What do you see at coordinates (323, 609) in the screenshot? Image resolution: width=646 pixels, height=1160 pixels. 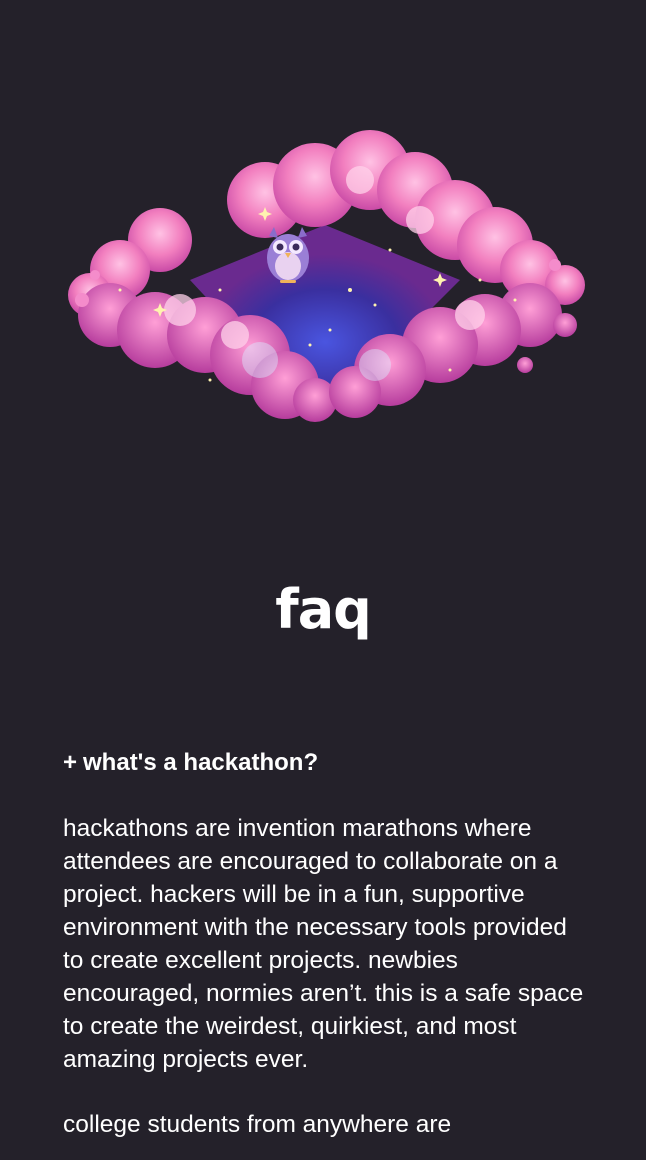 I see `page-title: faq` at bounding box center [323, 609].